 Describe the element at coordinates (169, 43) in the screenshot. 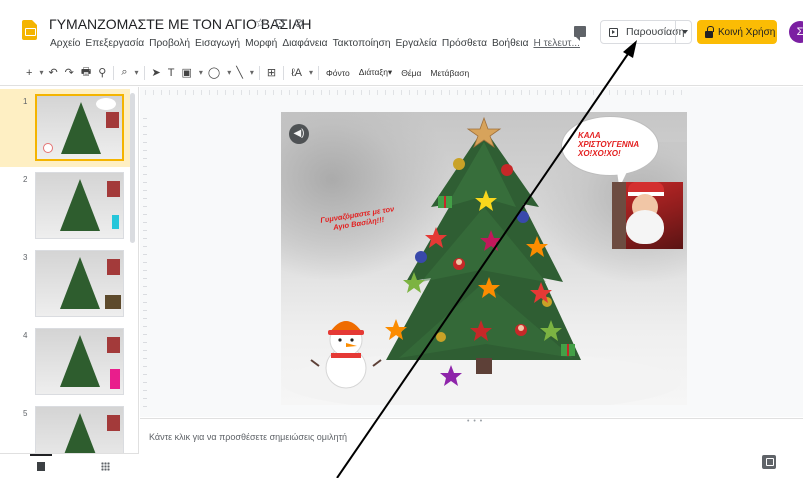

I see `menu-view: Προβολή` at that location.